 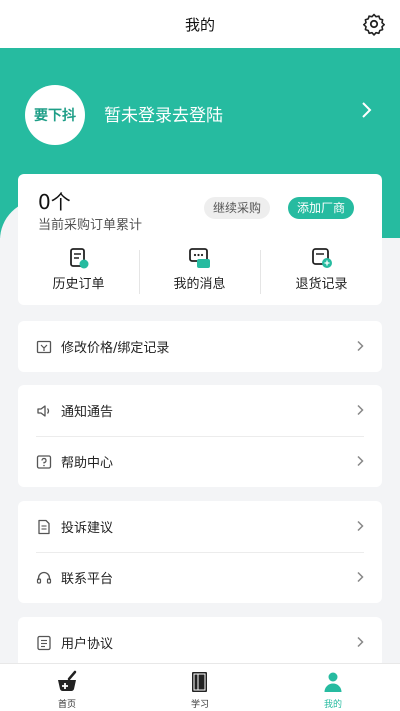 I want to click on quick-label-messages: 我的消息, so click(x=199, y=284).